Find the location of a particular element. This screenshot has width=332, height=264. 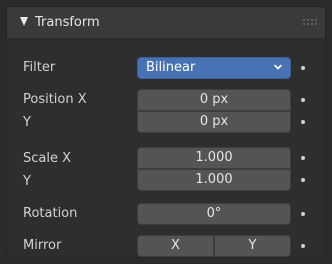

mirror-label: Mirror is located at coordinates (42, 245).